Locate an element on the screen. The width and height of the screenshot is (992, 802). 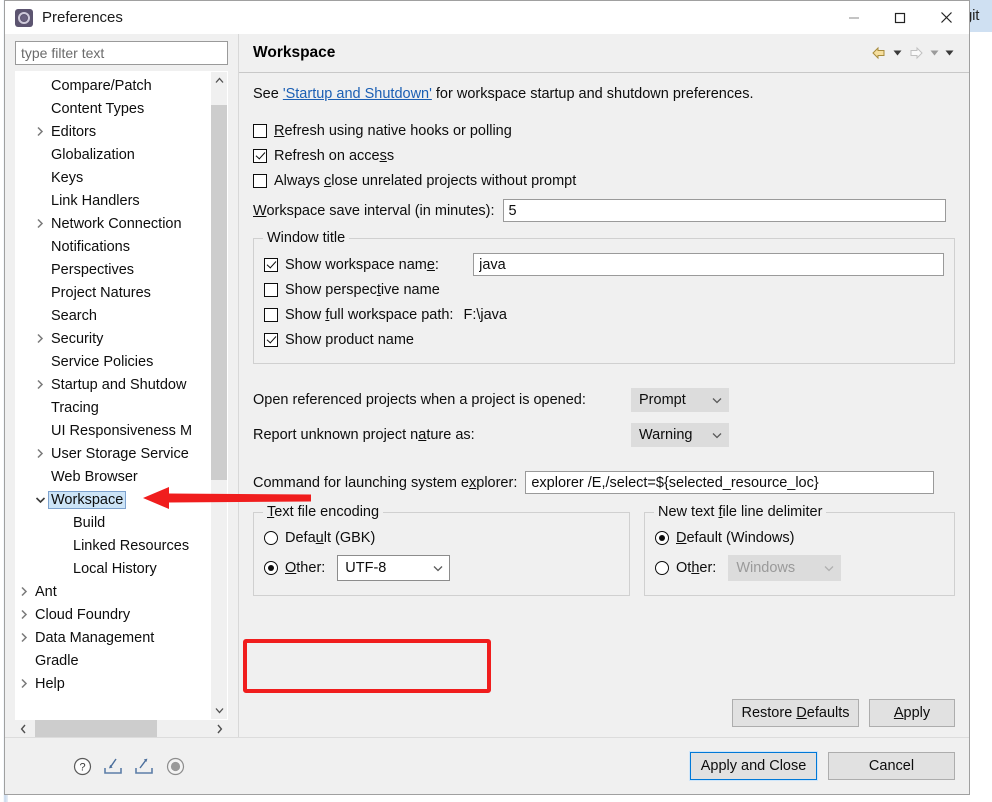
checkbox-show-perspective-name: Show perspective name is located at coordinates (604, 289).